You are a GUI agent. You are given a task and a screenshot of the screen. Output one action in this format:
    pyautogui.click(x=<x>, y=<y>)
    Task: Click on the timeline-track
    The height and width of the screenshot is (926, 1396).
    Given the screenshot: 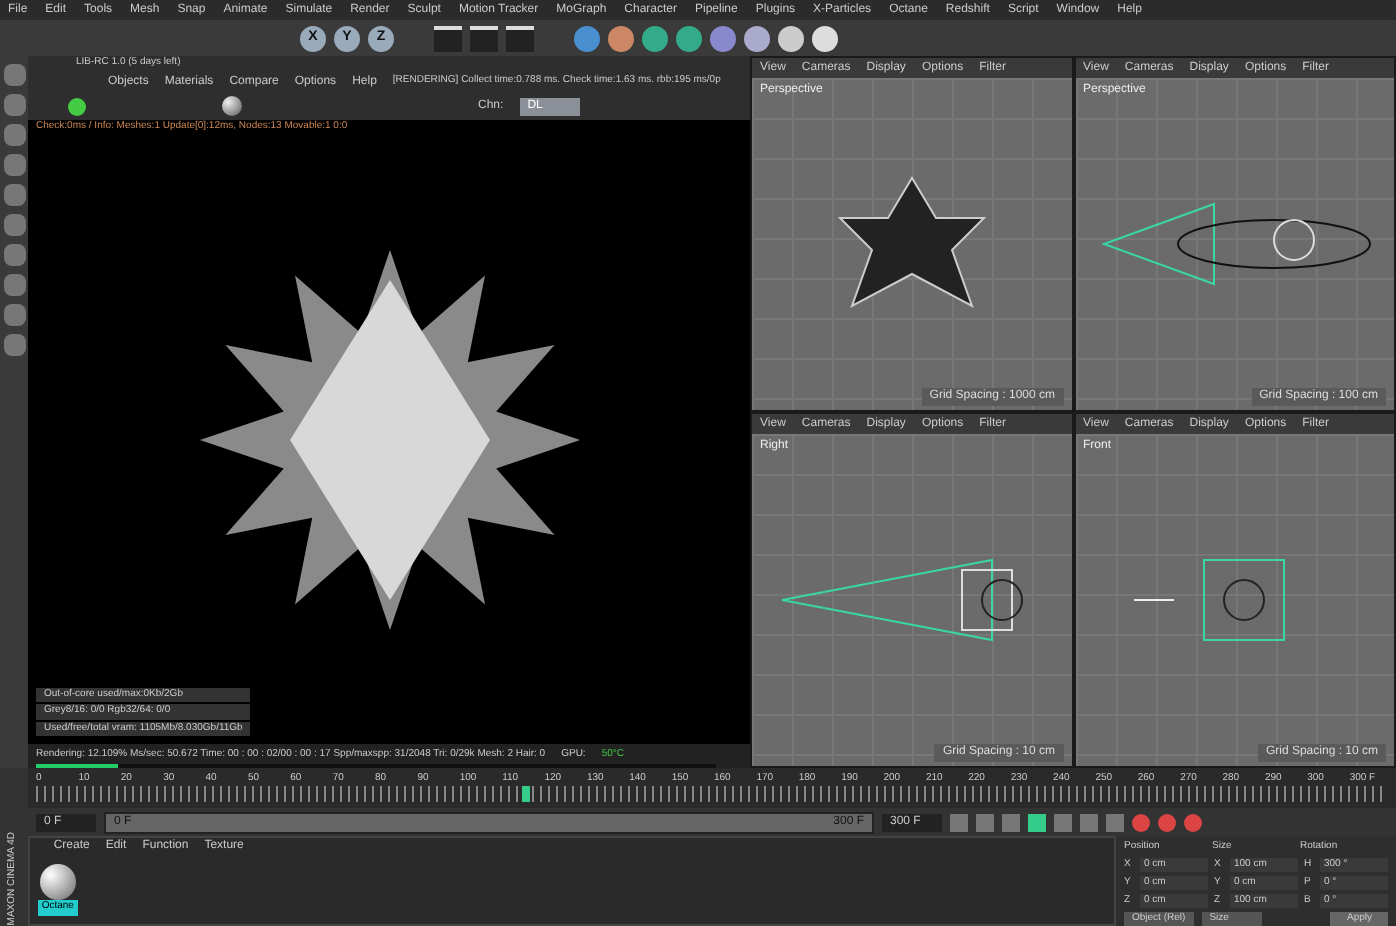 What is the action you would take?
    pyautogui.click(x=712, y=794)
    